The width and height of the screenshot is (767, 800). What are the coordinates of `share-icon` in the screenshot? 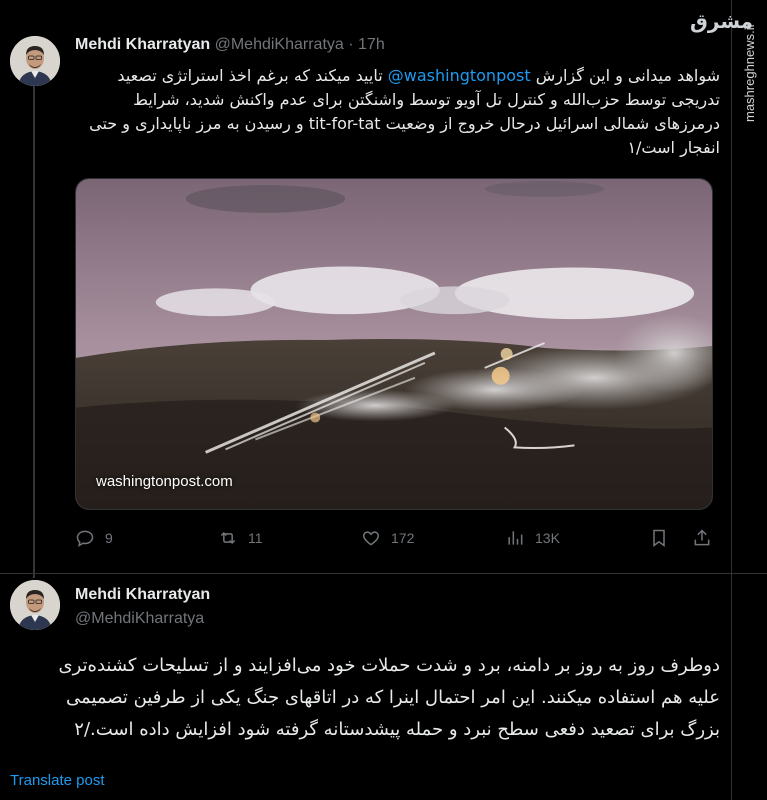 It's located at (702, 537).